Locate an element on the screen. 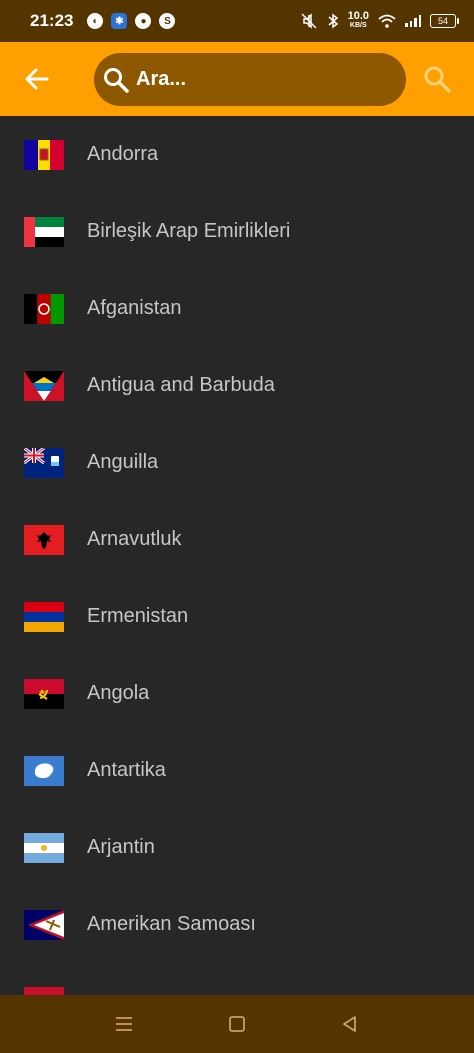  country-row-american-samoa: Amerikan Samoası is located at coordinates (237, 924).